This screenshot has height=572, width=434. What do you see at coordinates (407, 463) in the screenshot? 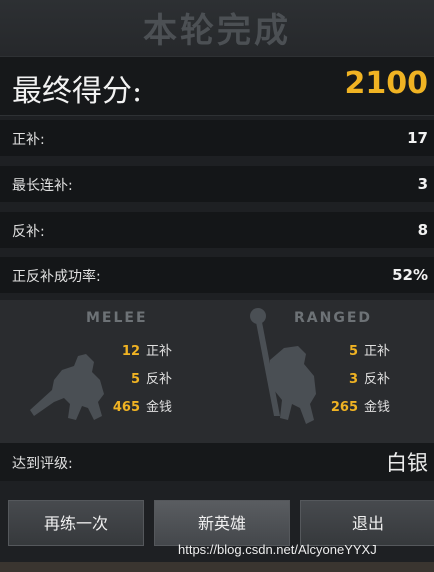
I see `rank-value: 白银` at bounding box center [407, 463].